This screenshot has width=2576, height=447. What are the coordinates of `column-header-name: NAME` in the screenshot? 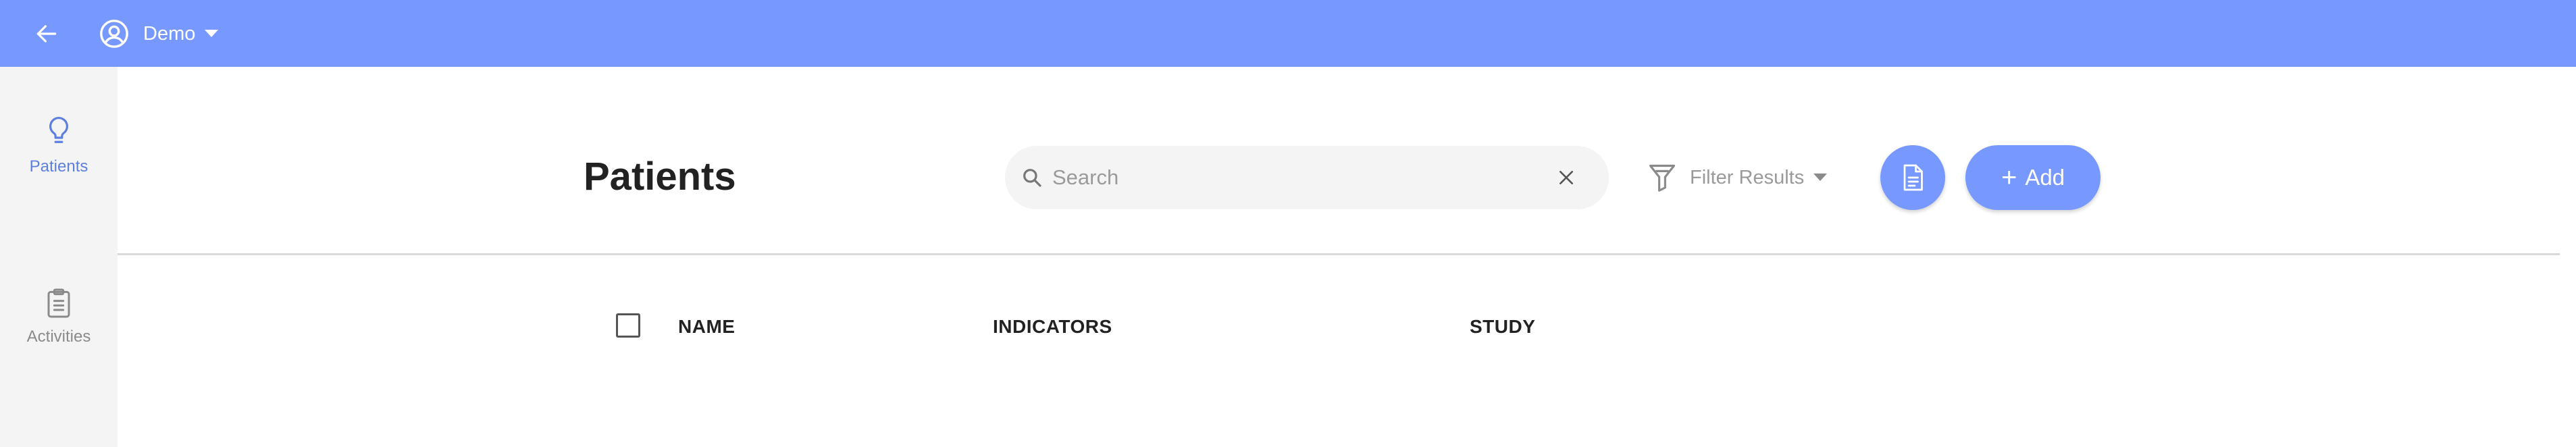 It's located at (706, 327).